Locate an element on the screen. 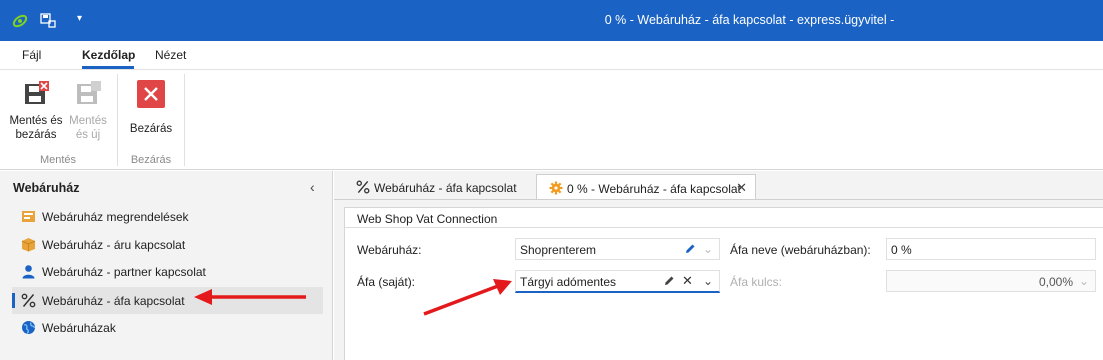 The image size is (1103, 360). tab-file: Fájl is located at coordinates (31, 55).